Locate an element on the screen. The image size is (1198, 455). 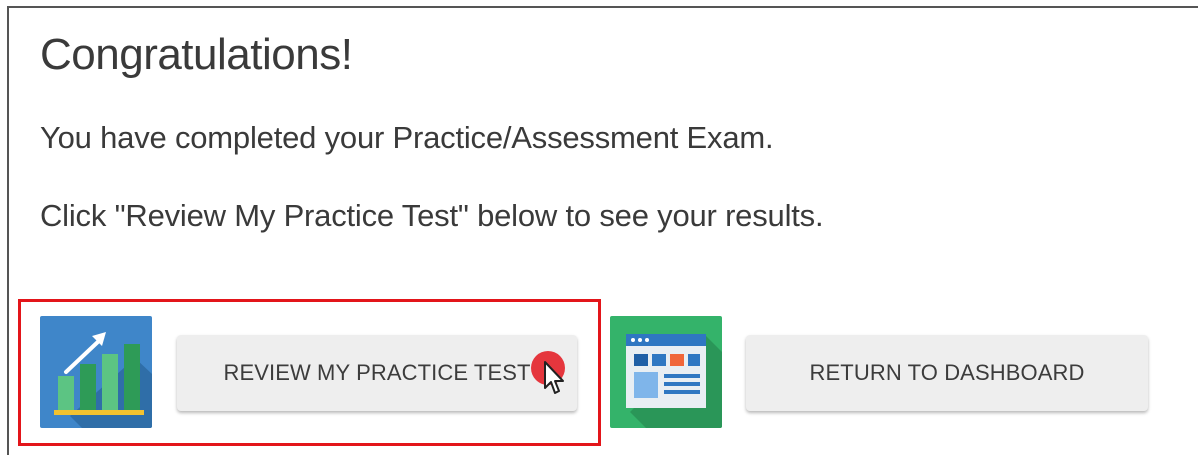
dashboard-button-label: RETURN TO DASHBOARD is located at coordinates (947, 372).